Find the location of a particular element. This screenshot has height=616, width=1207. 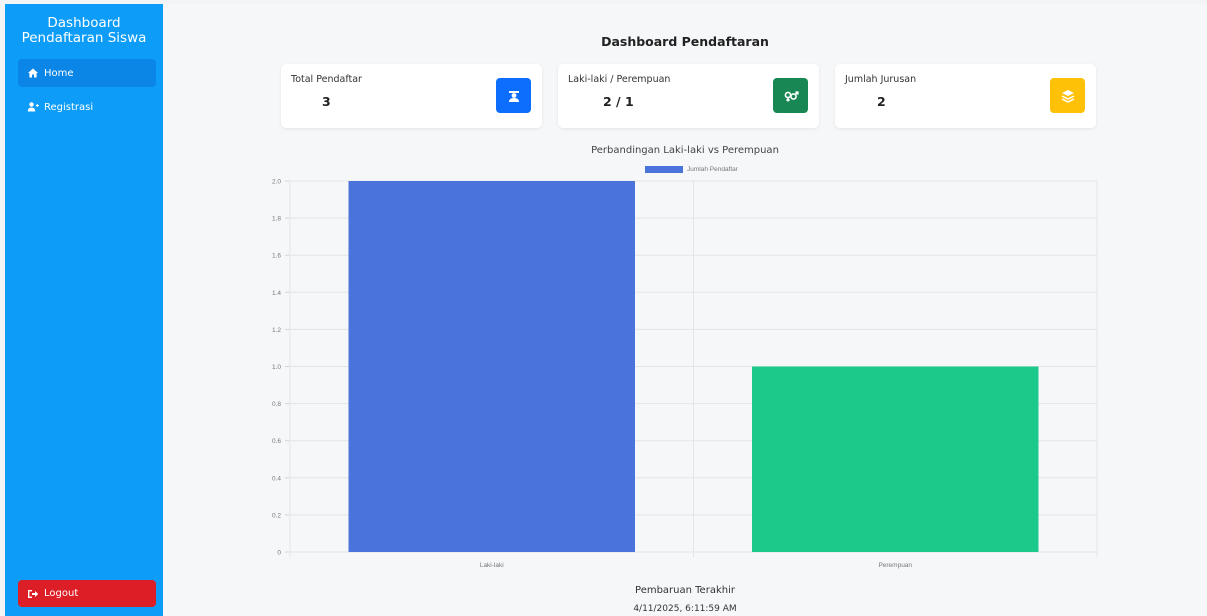

y-tick-label: 1.6 is located at coordinates (276, 256).